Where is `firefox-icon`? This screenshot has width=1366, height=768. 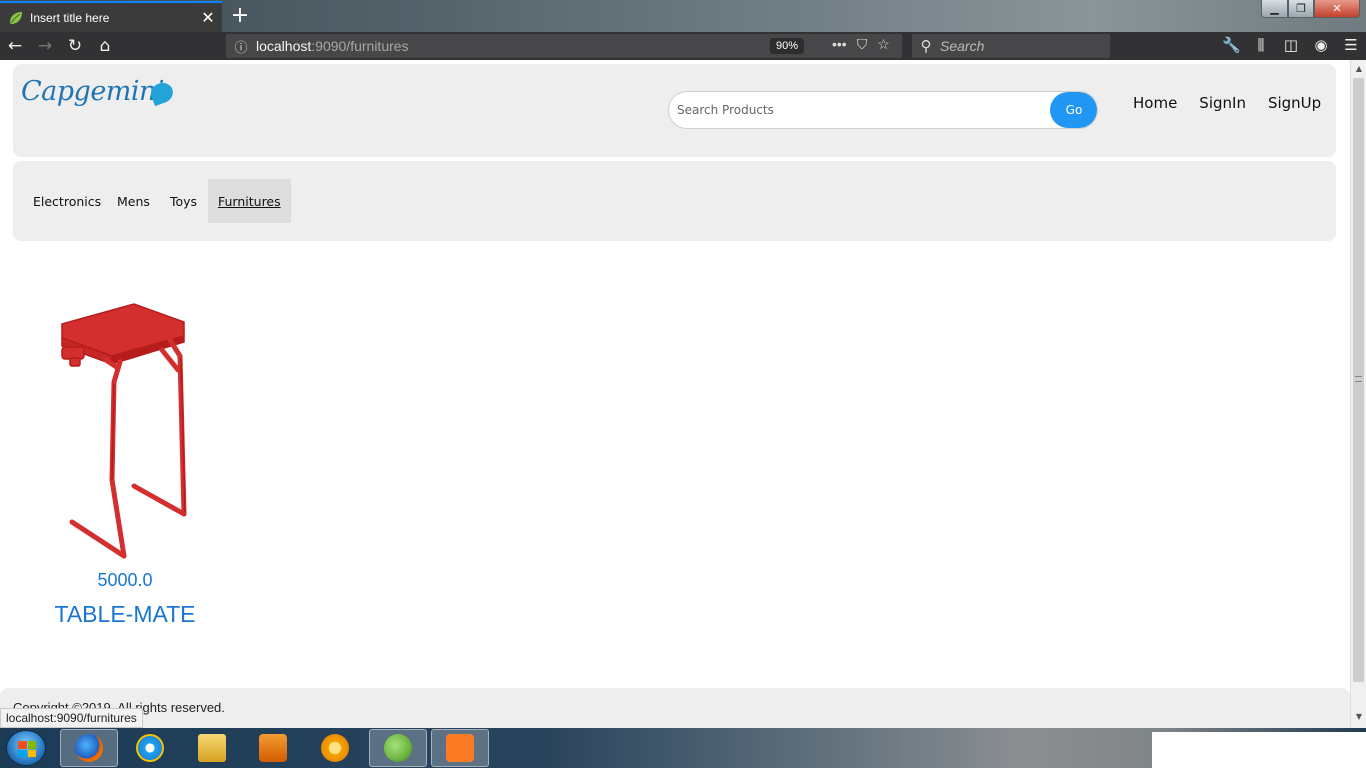 firefox-icon is located at coordinates (89, 748).